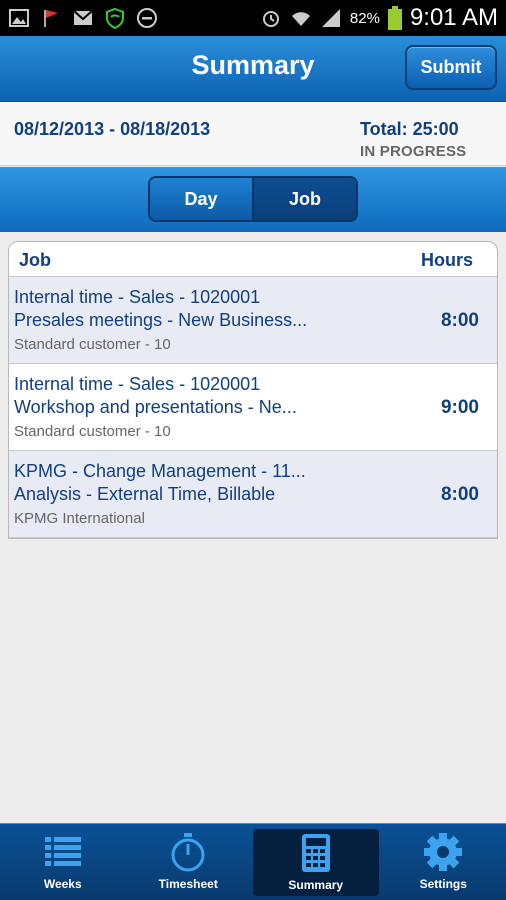 This screenshot has height=900, width=506. What do you see at coordinates (409, 129) in the screenshot?
I see `total-hours: Total: 25:00` at bounding box center [409, 129].